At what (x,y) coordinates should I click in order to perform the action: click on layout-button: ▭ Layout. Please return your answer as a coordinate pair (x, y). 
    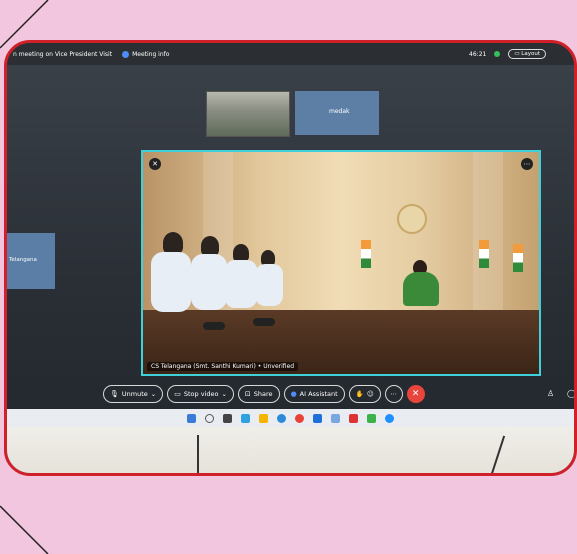
    Looking at the image, I should click on (527, 54).